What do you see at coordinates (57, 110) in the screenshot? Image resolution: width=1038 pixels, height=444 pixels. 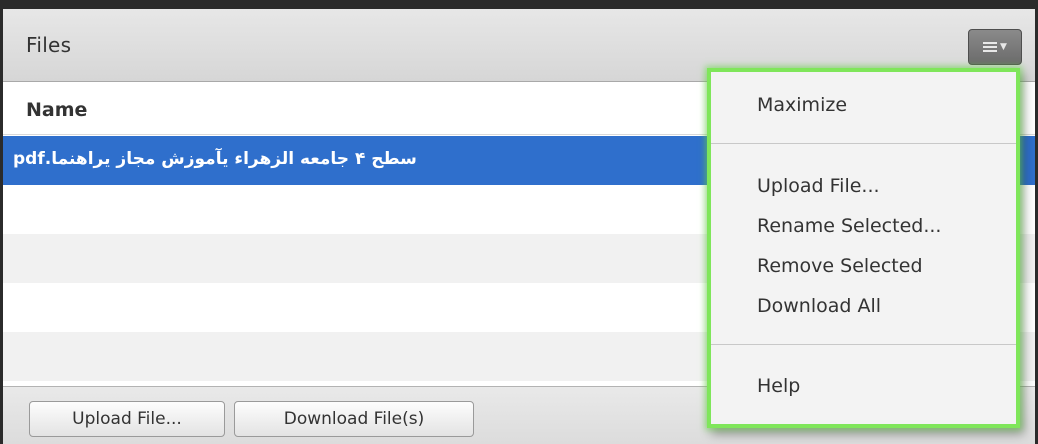 I see `column-header-label: Name` at bounding box center [57, 110].